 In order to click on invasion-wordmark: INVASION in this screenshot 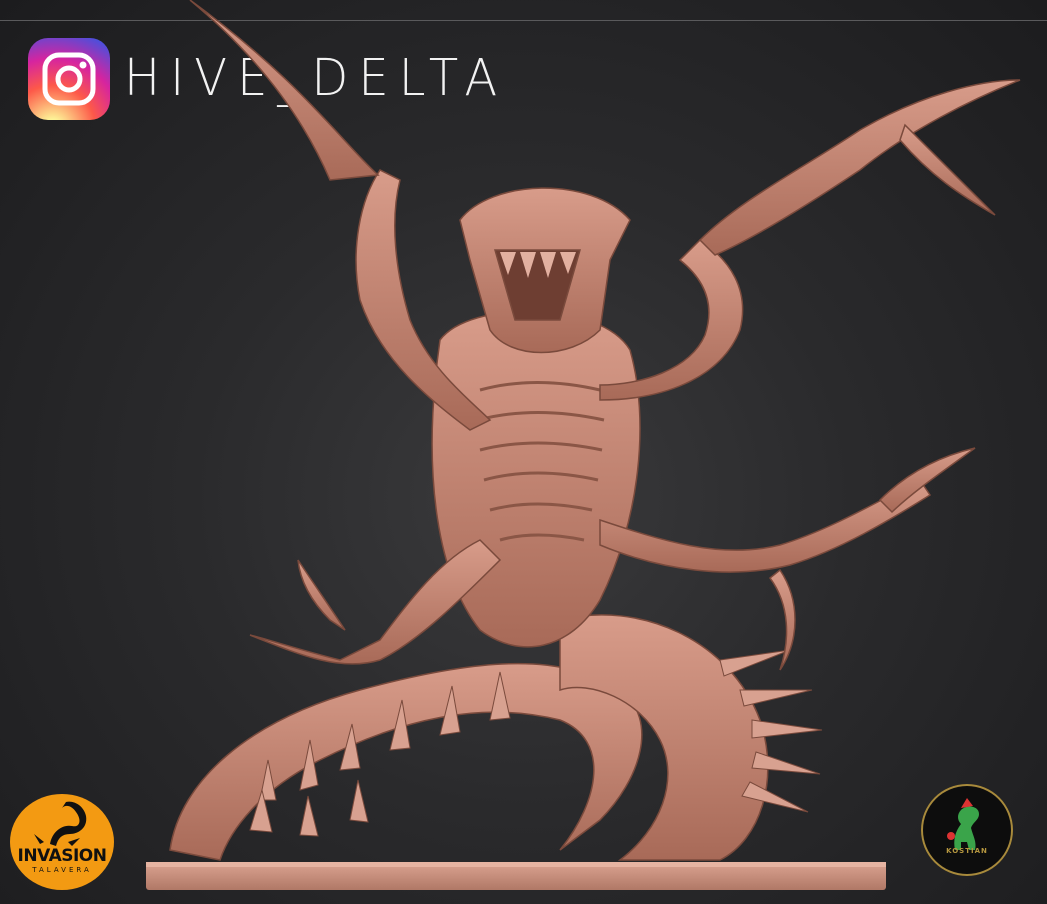, I will do `click(62, 856)`.